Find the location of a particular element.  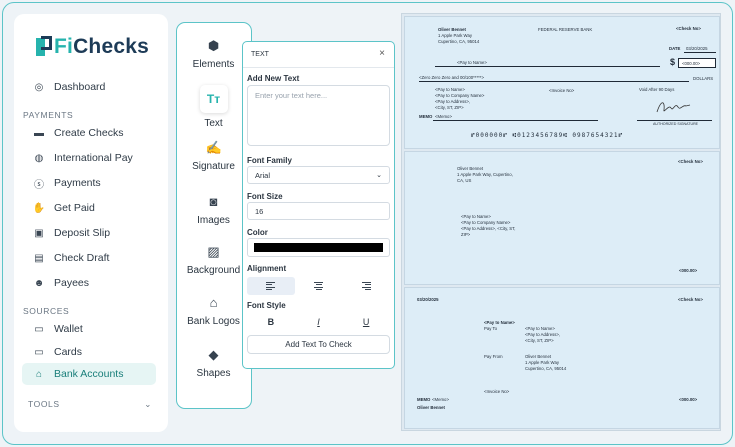

check-icon: ▬ is located at coordinates (39, 133).